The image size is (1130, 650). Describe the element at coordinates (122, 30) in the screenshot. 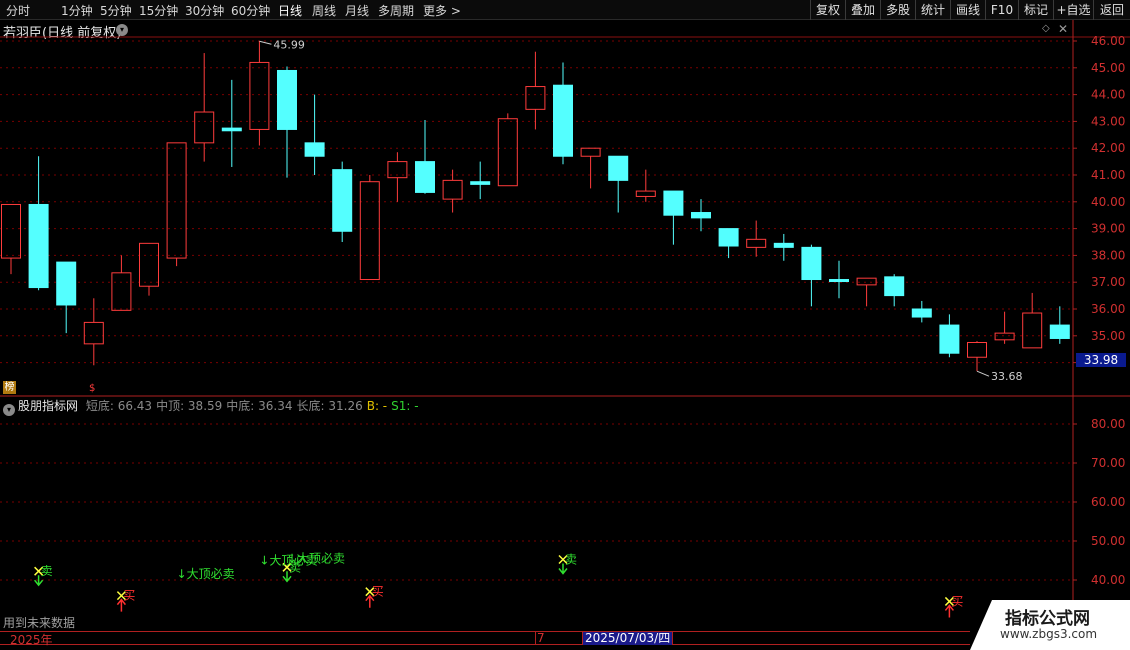

I see `title-dropdown-icon: ▾` at that location.